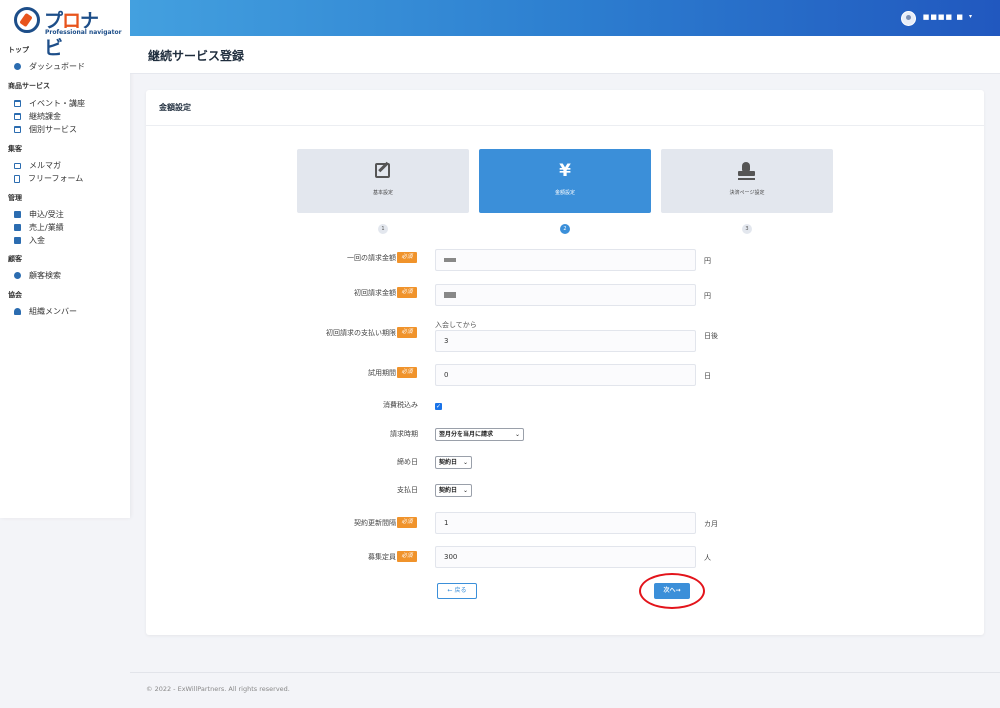 This screenshot has width=1000, height=708. I want to click on first-due-input: 3, so click(565, 341).